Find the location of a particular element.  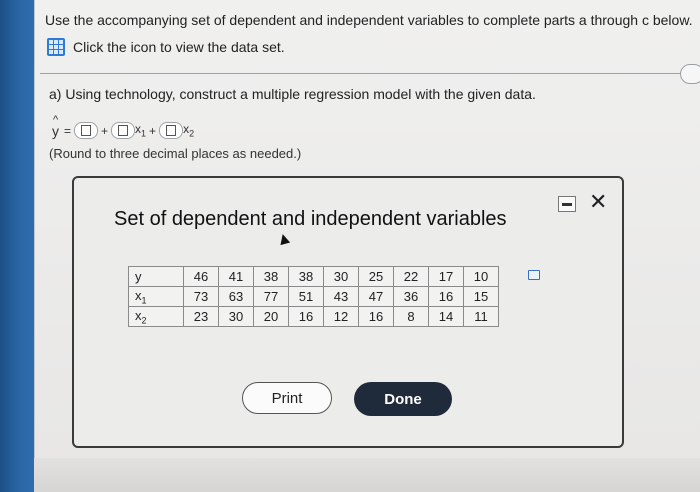

row-label: y is located at coordinates (156, 276).